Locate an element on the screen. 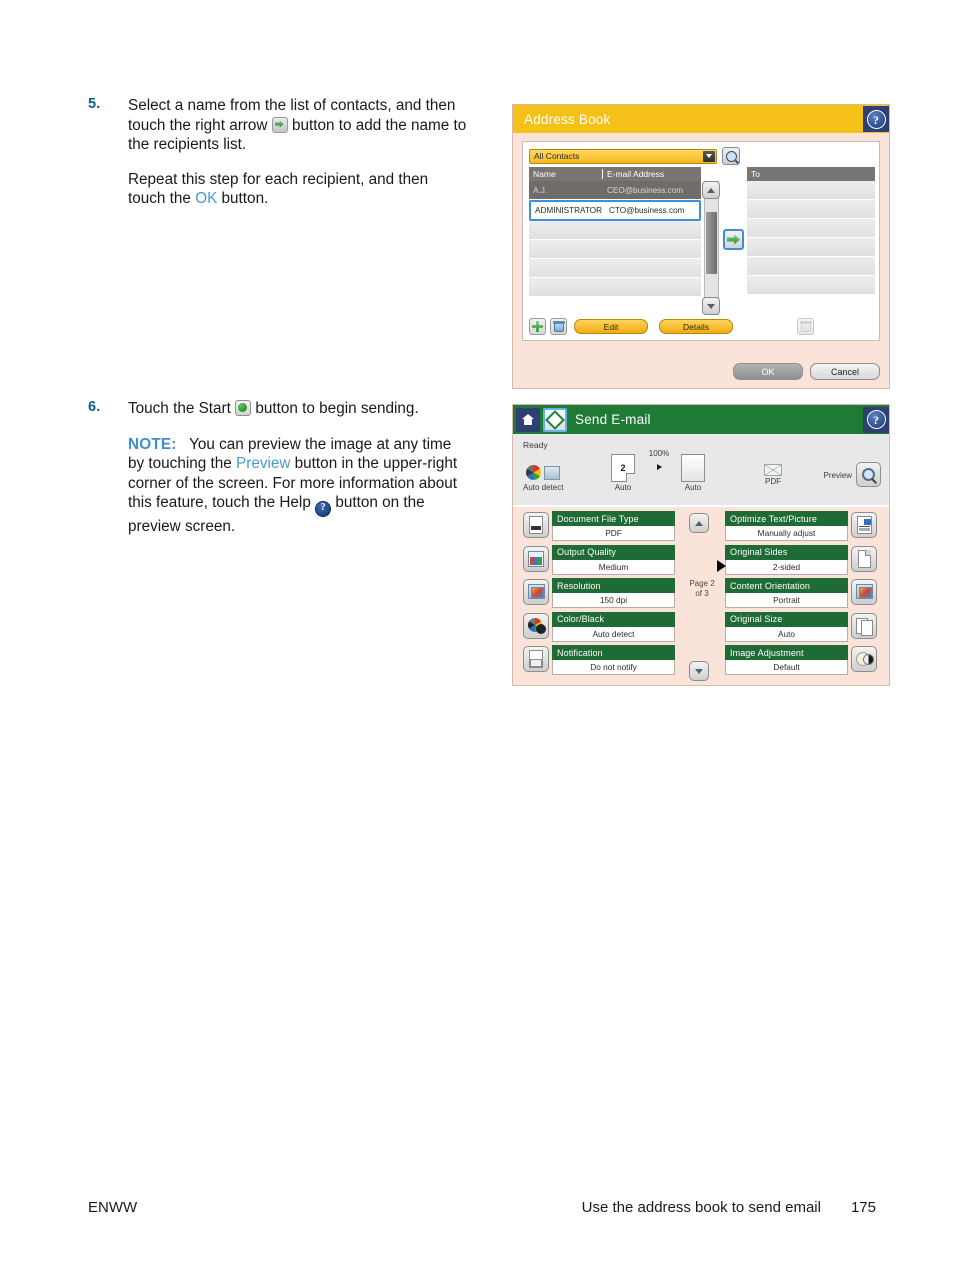 Image resolution: width=954 pixels, height=1270 pixels. color-black-icon is located at coordinates (536, 625).